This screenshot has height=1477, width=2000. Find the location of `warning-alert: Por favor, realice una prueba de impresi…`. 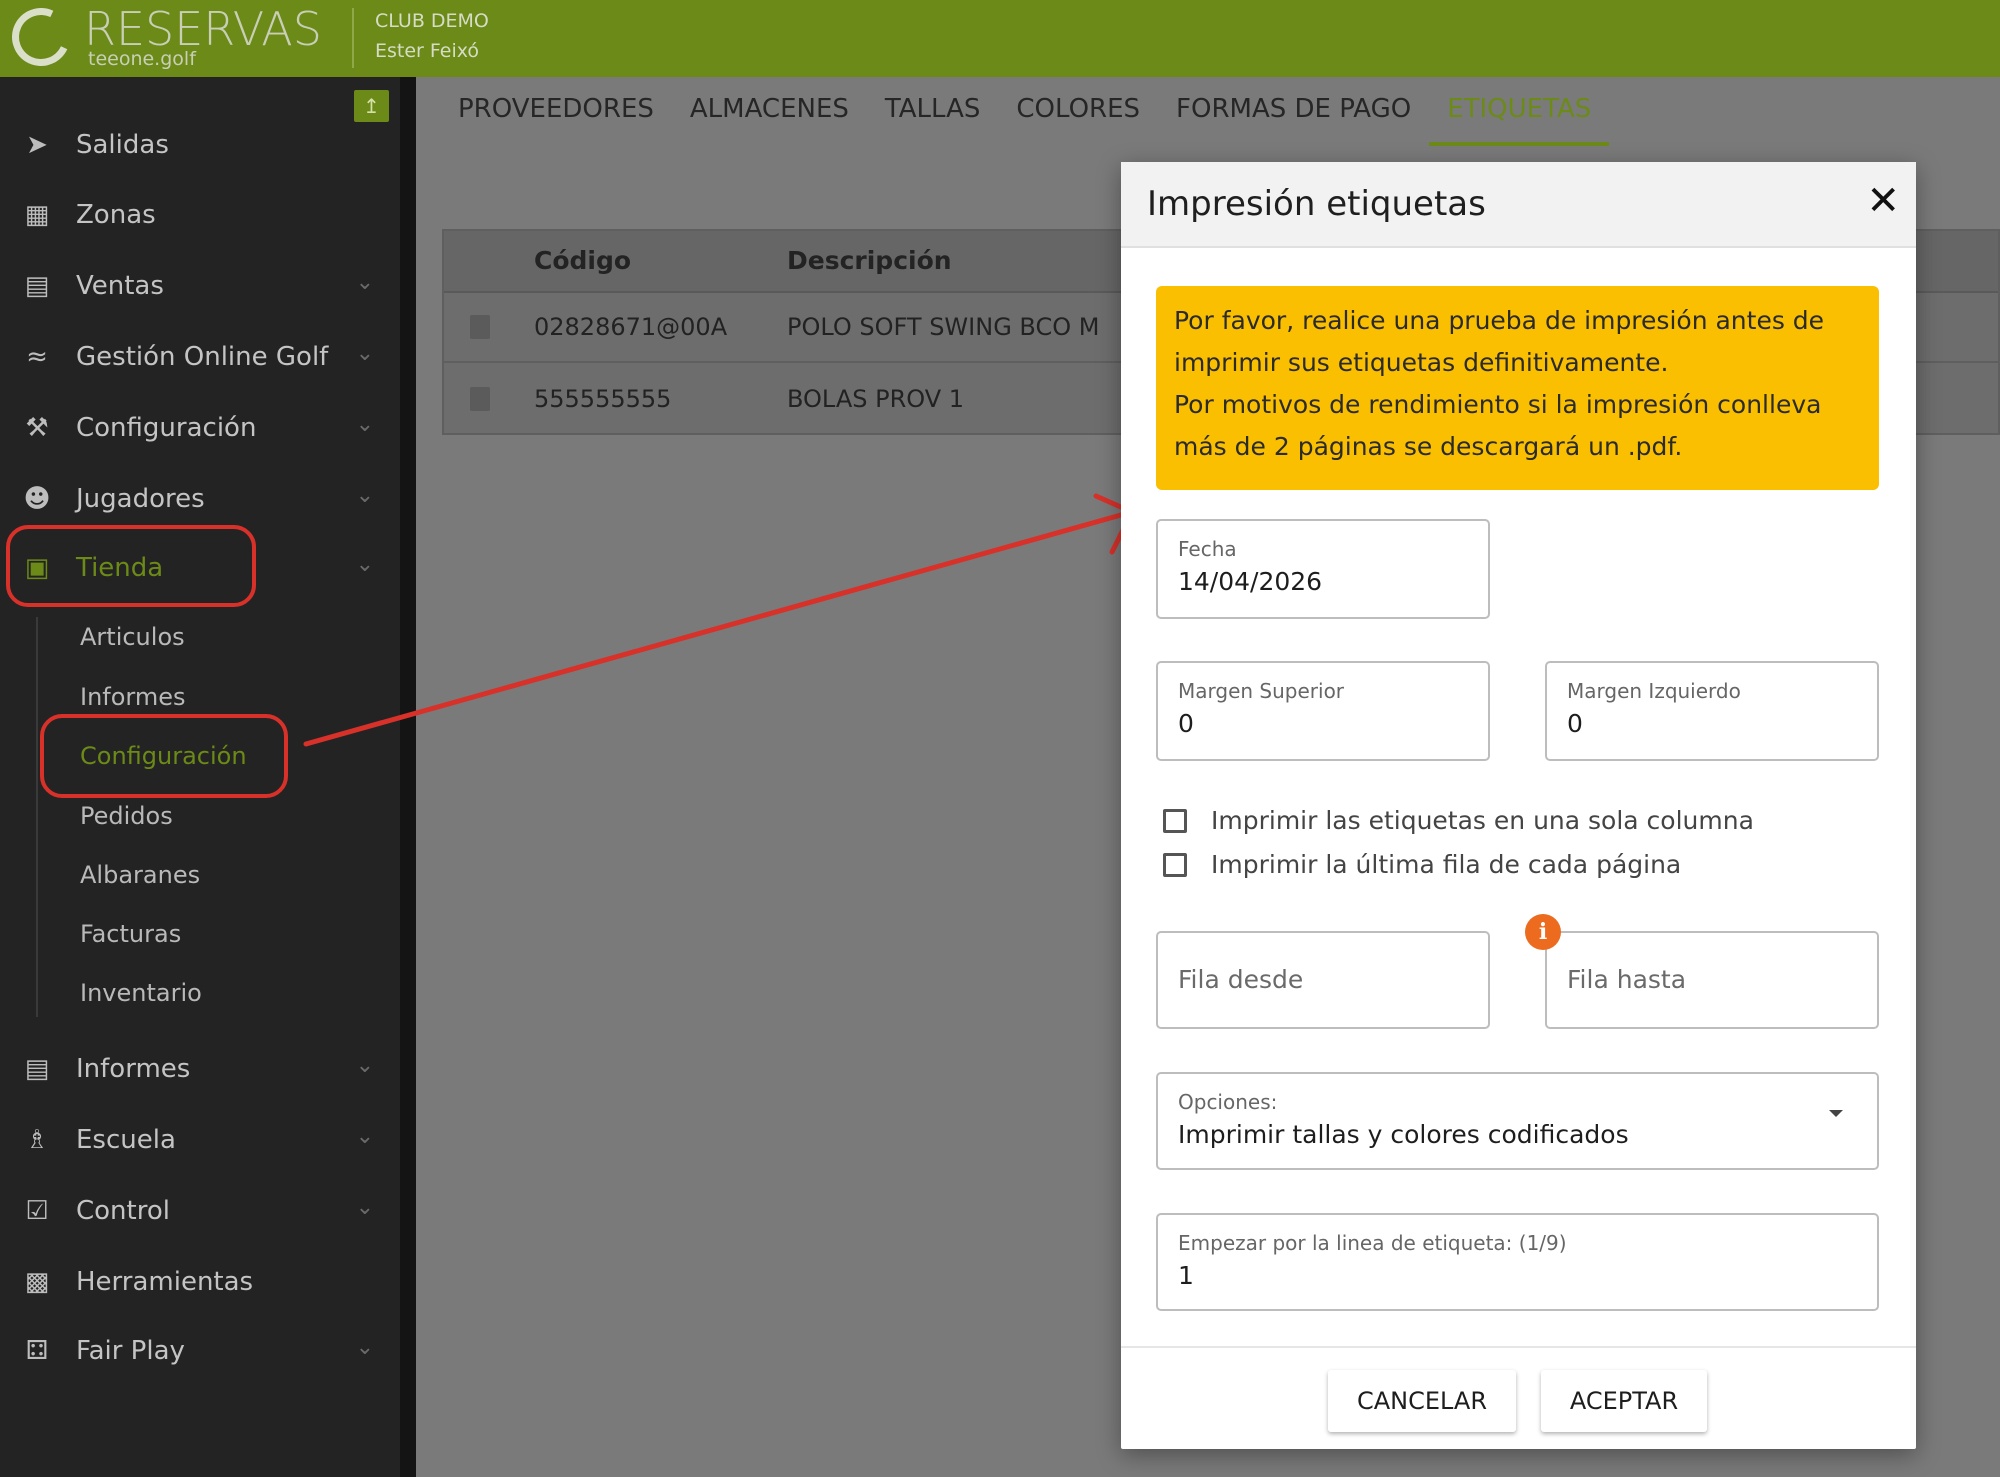

warning-alert: Por favor, realice una prueba de impresi… is located at coordinates (1517, 388).